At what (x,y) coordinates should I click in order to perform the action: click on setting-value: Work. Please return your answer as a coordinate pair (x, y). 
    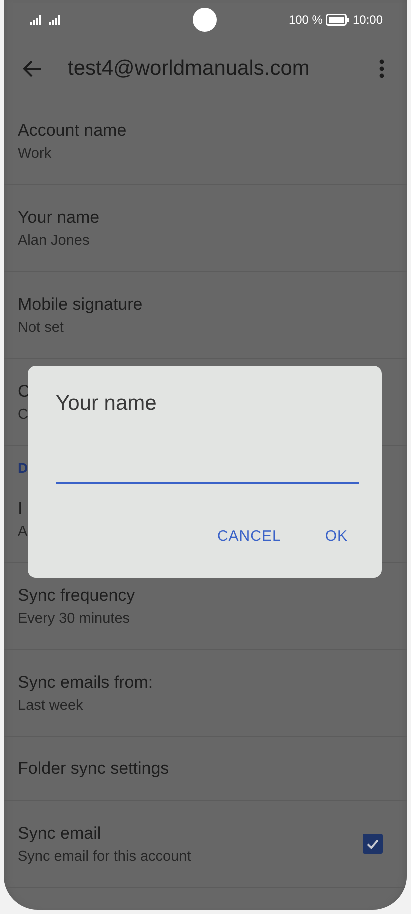
    Looking at the image, I should click on (35, 154).